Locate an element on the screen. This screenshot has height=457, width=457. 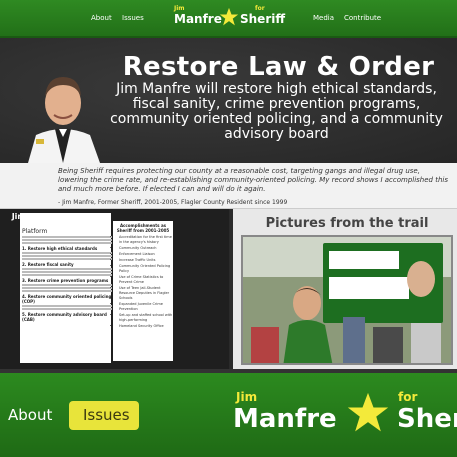
platform-item: 2. Restore fiscal sanity is located at coordinates (67, 264).